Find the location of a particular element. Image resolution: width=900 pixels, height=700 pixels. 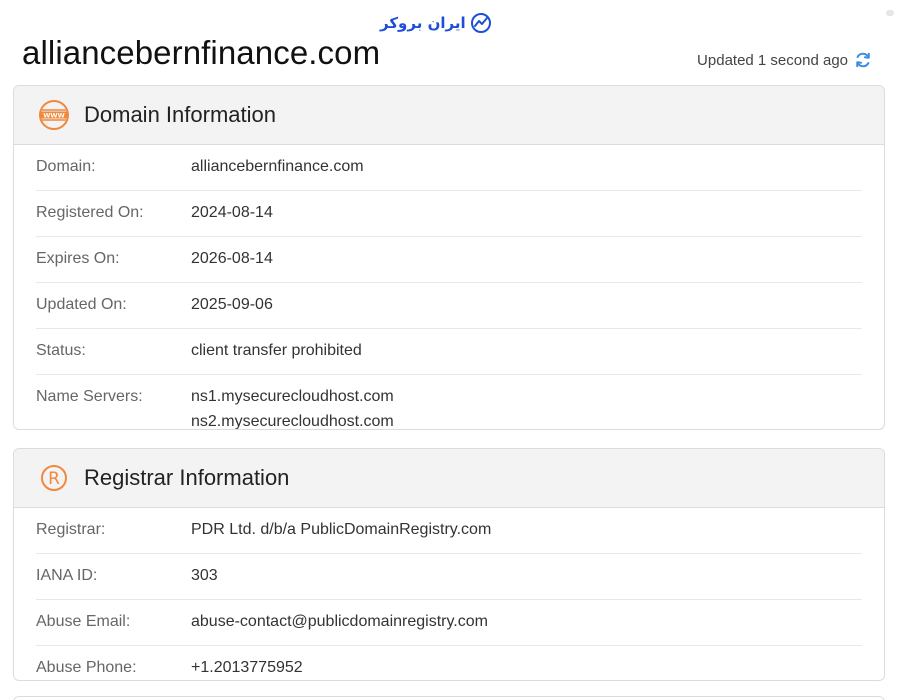

chart-trend-icon is located at coordinates (480, 23).